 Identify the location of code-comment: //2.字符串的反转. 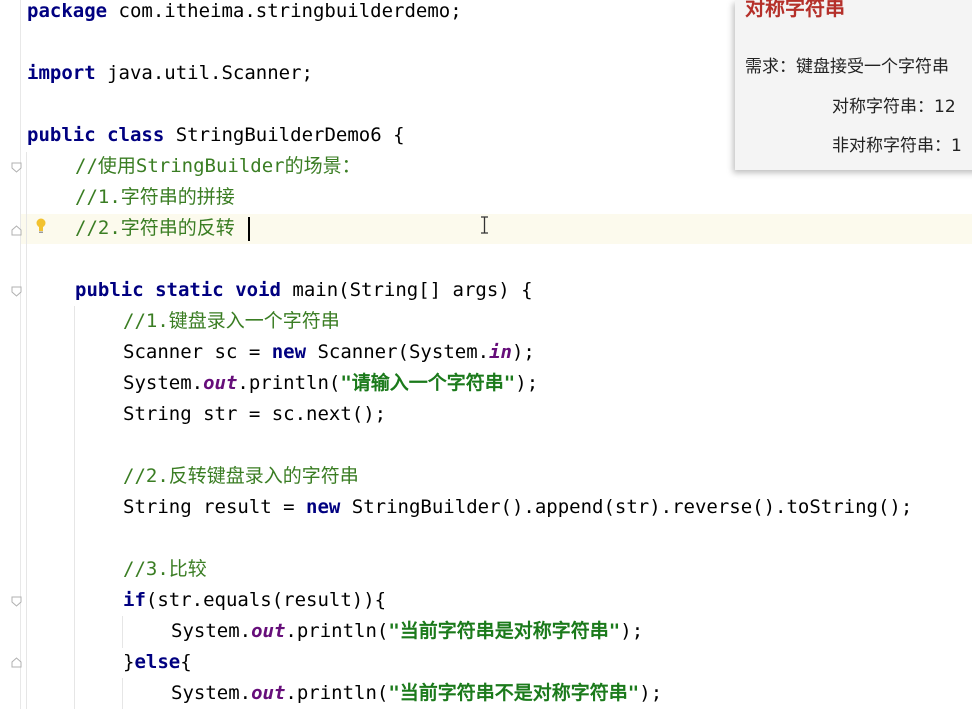
(155, 228).